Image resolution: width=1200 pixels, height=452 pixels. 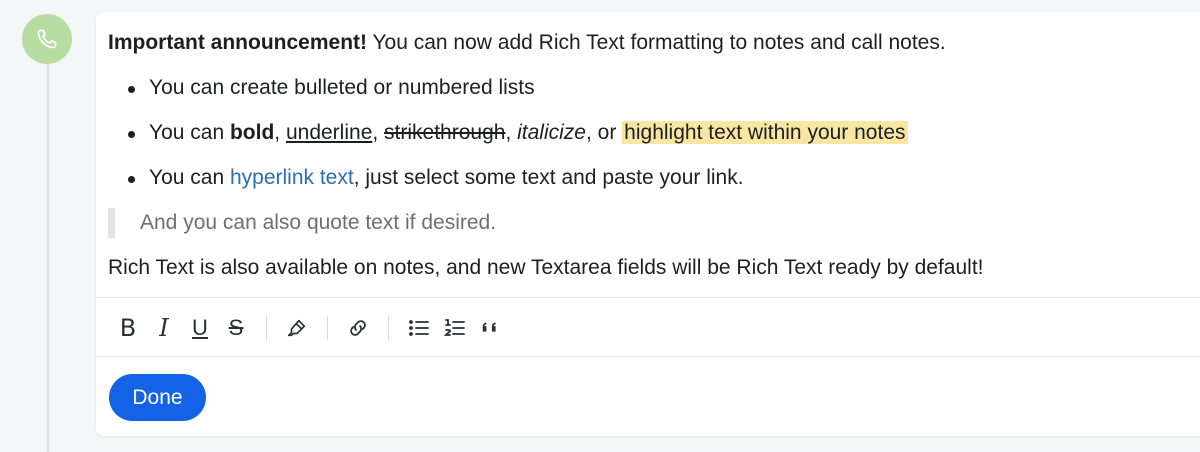 I want to click on underline-icon: U, so click(x=200, y=327).